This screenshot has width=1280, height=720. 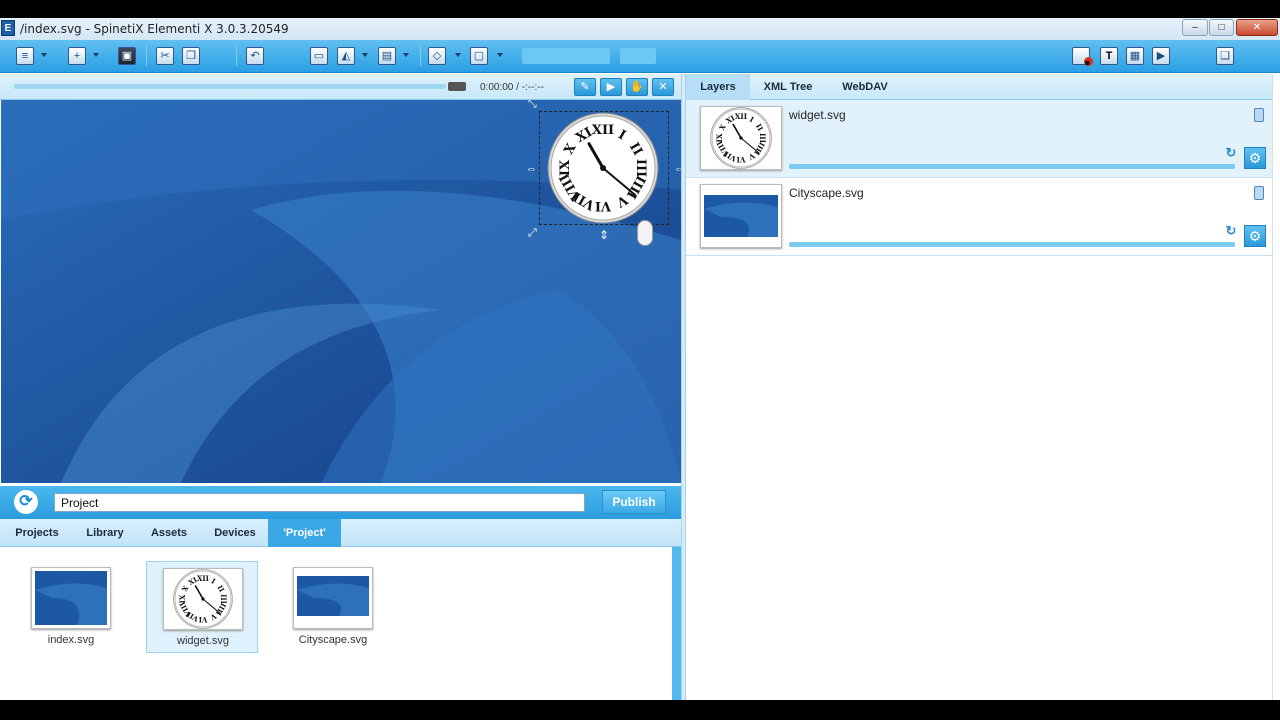 I want to click on clock-widget: XII IIIIIIIIIIVVIVIIVIIIIXXXI, so click(x=603, y=168).